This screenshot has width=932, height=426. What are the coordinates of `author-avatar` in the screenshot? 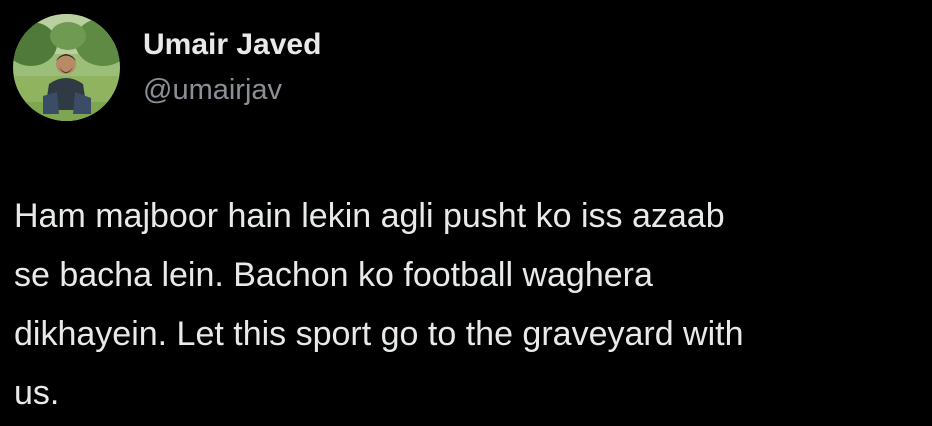 It's located at (66, 67).